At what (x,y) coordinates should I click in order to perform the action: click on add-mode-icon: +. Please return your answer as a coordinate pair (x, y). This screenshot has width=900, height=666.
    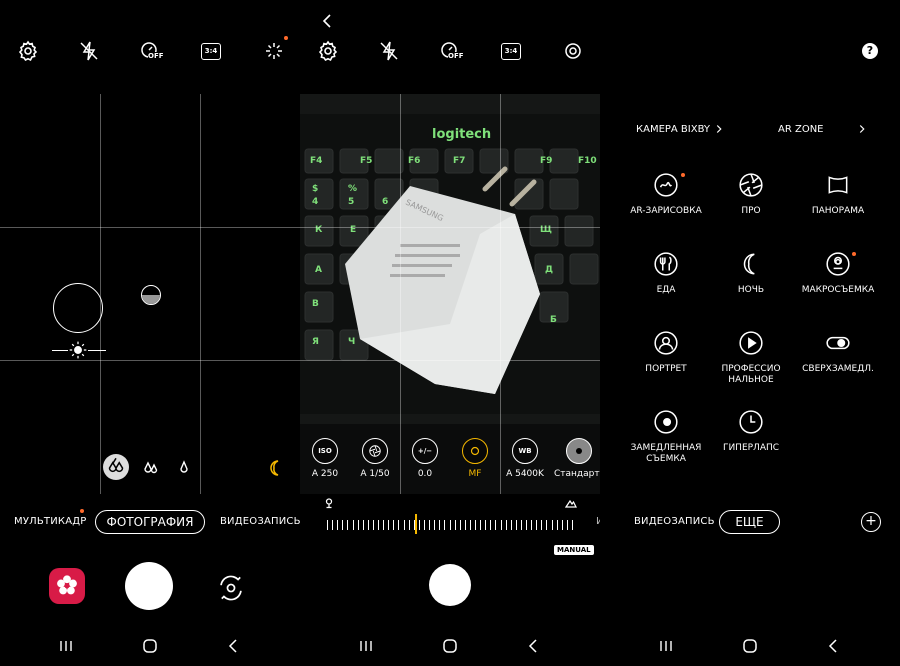
    Looking at the image, I should click on (871, 522).